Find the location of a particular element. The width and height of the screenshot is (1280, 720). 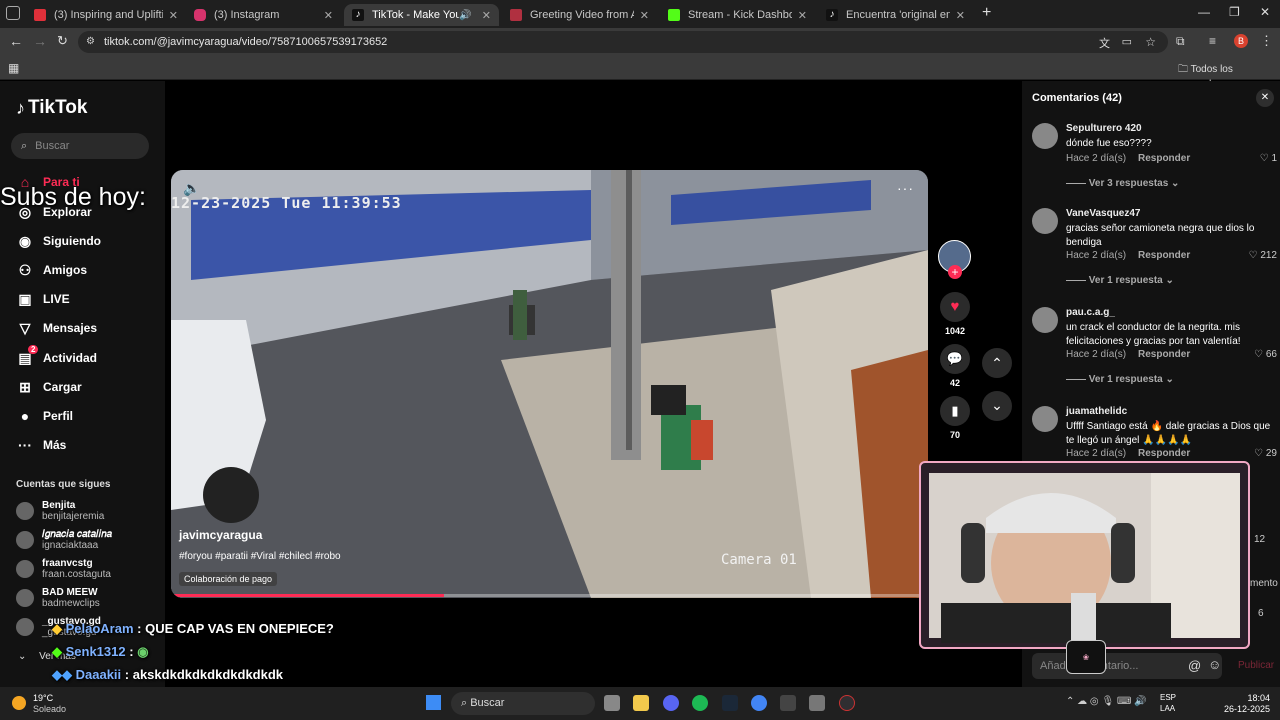

youtube-icon is located at coordinates (40, 15).